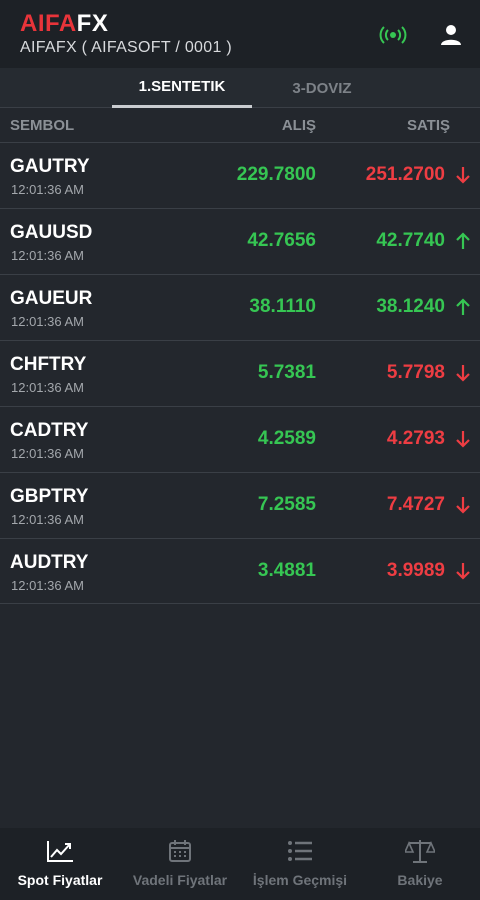 Image resolution: width=480 pixels, height=900 pixels. What do you see at coordinates (415, 438) in the screenshot?
I see `quote-ask: 4.2793` at bounding box center [415, 438].